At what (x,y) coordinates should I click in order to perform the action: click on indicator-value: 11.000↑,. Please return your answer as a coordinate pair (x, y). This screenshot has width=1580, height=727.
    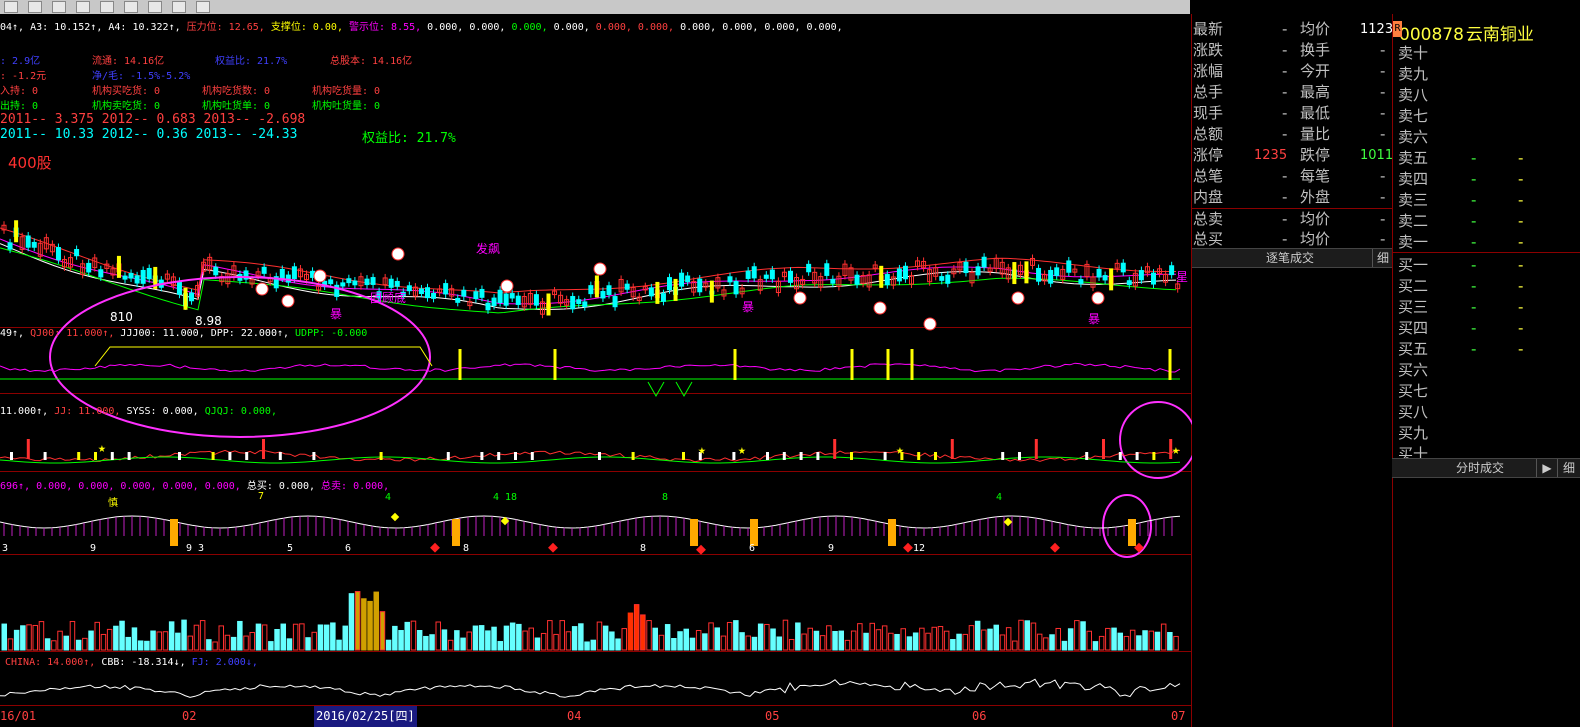
    Looking at the image, I should click on (27, 411).